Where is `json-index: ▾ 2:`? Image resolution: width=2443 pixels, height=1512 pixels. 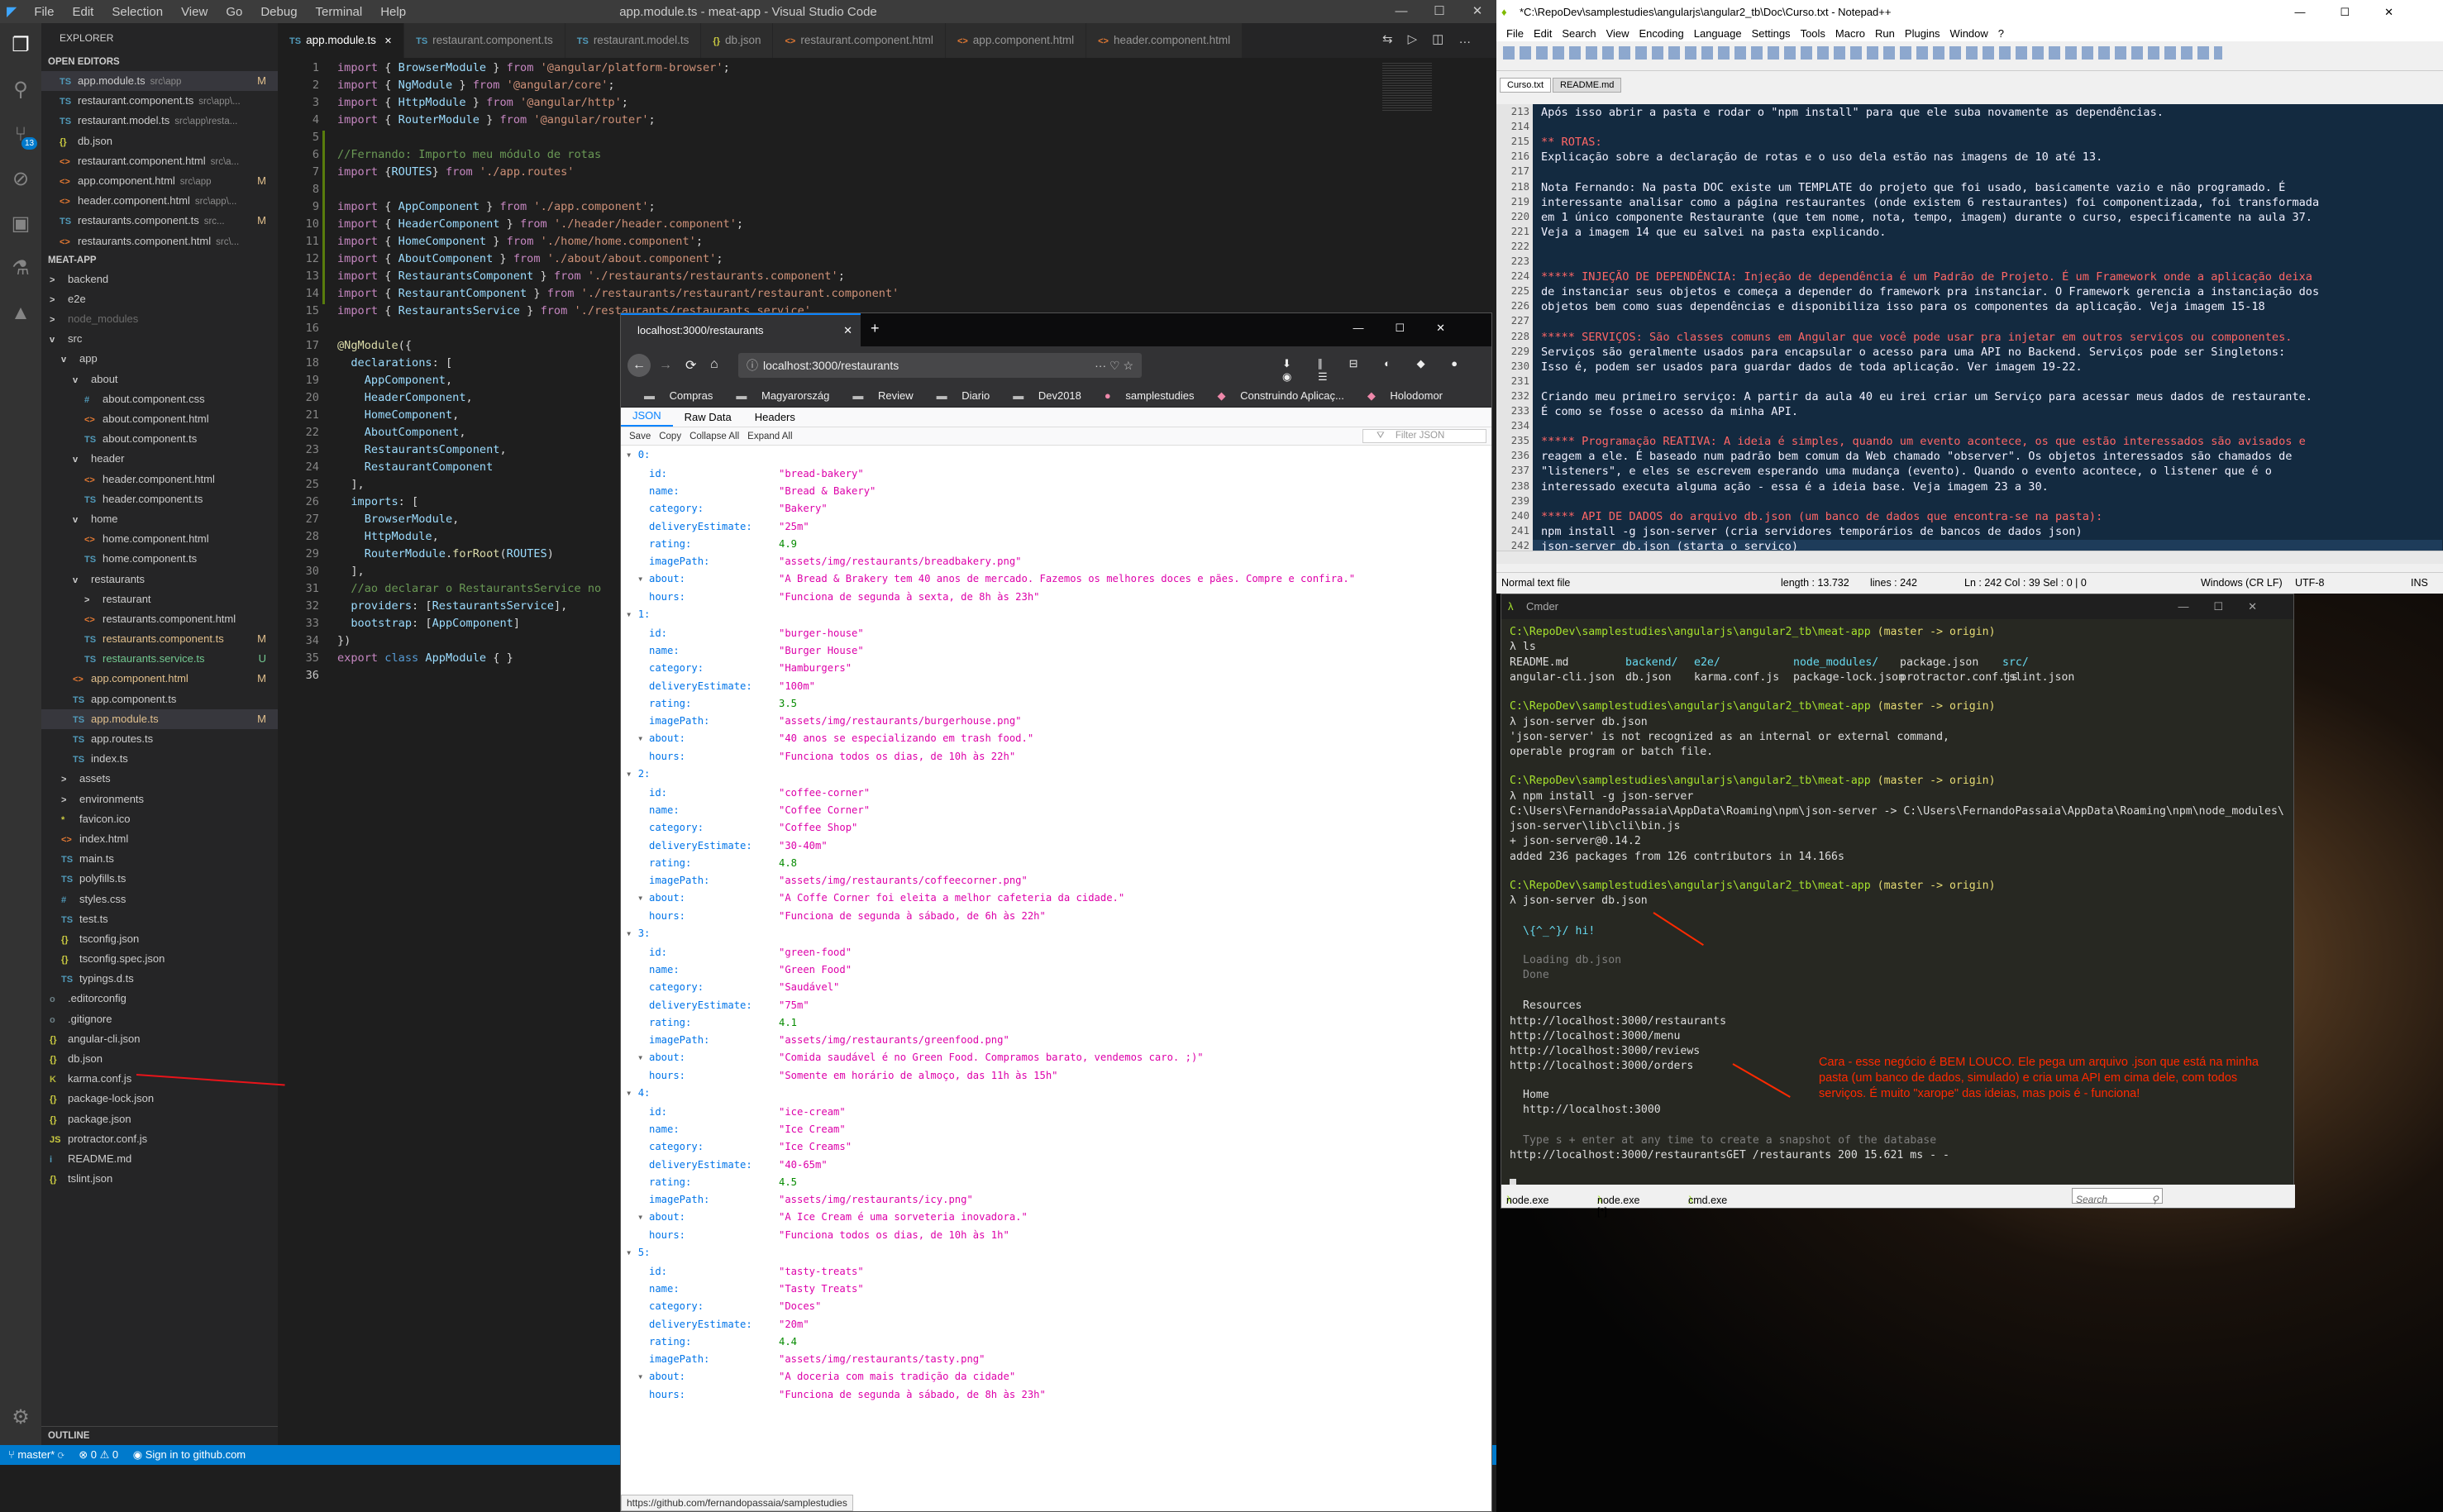
json-index: ▾ 2: is located at coordinates (638, 774).